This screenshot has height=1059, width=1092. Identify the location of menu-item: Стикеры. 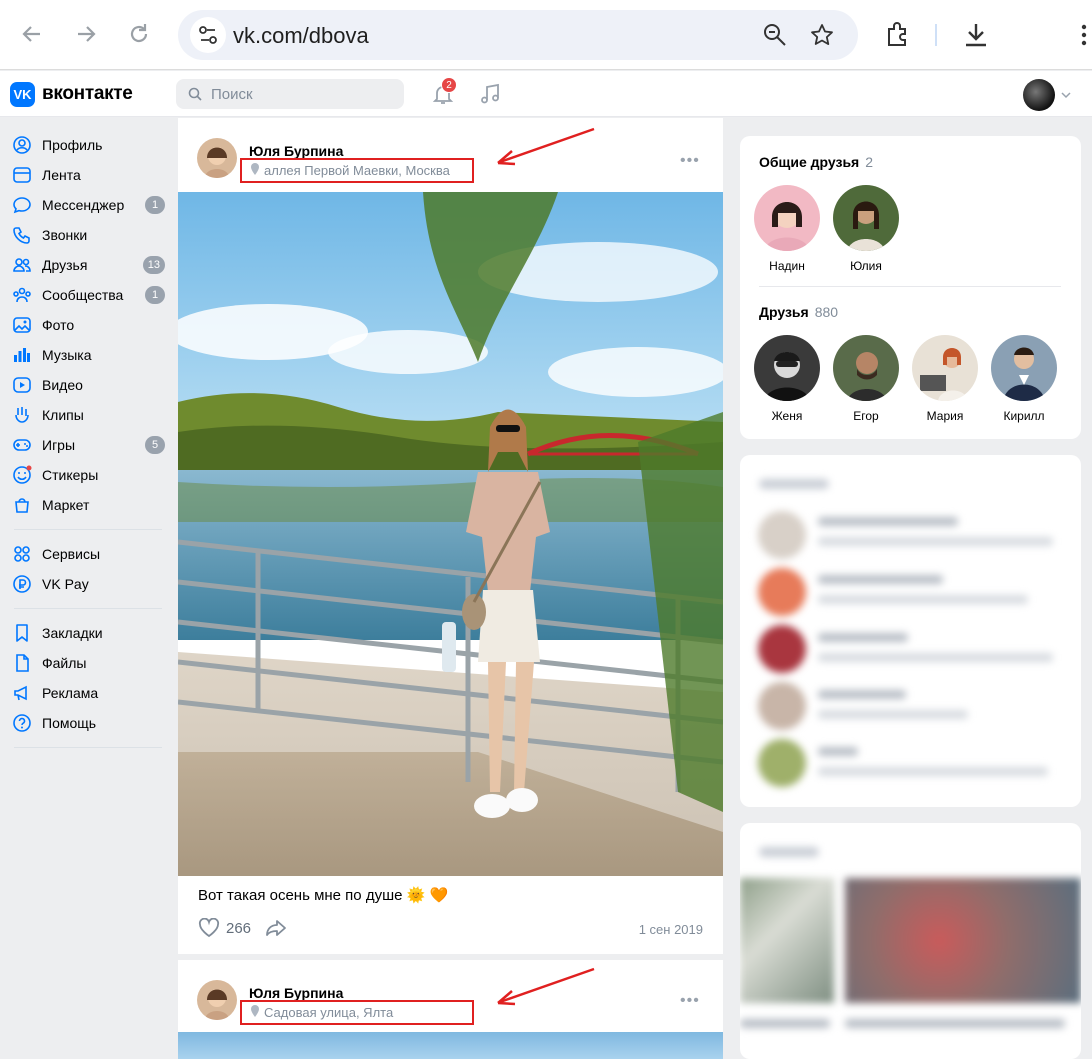
(89, 475).